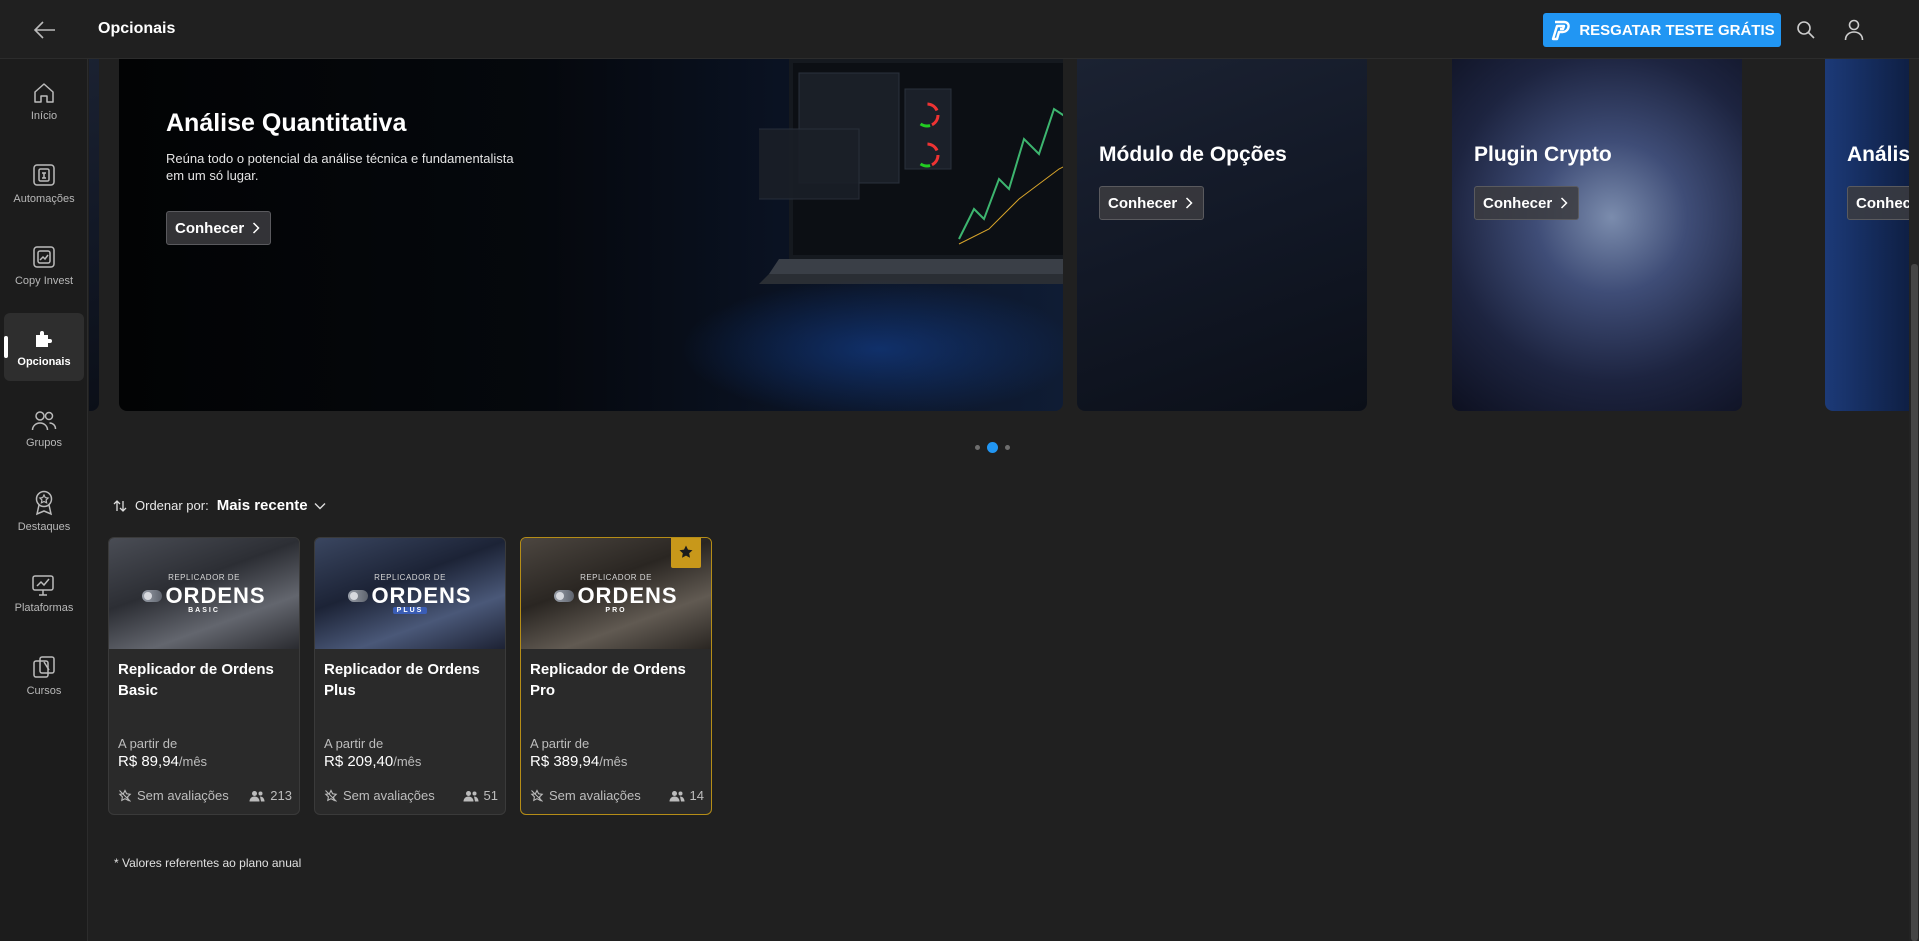  I want to click on courses-icon, so click(44, 666).